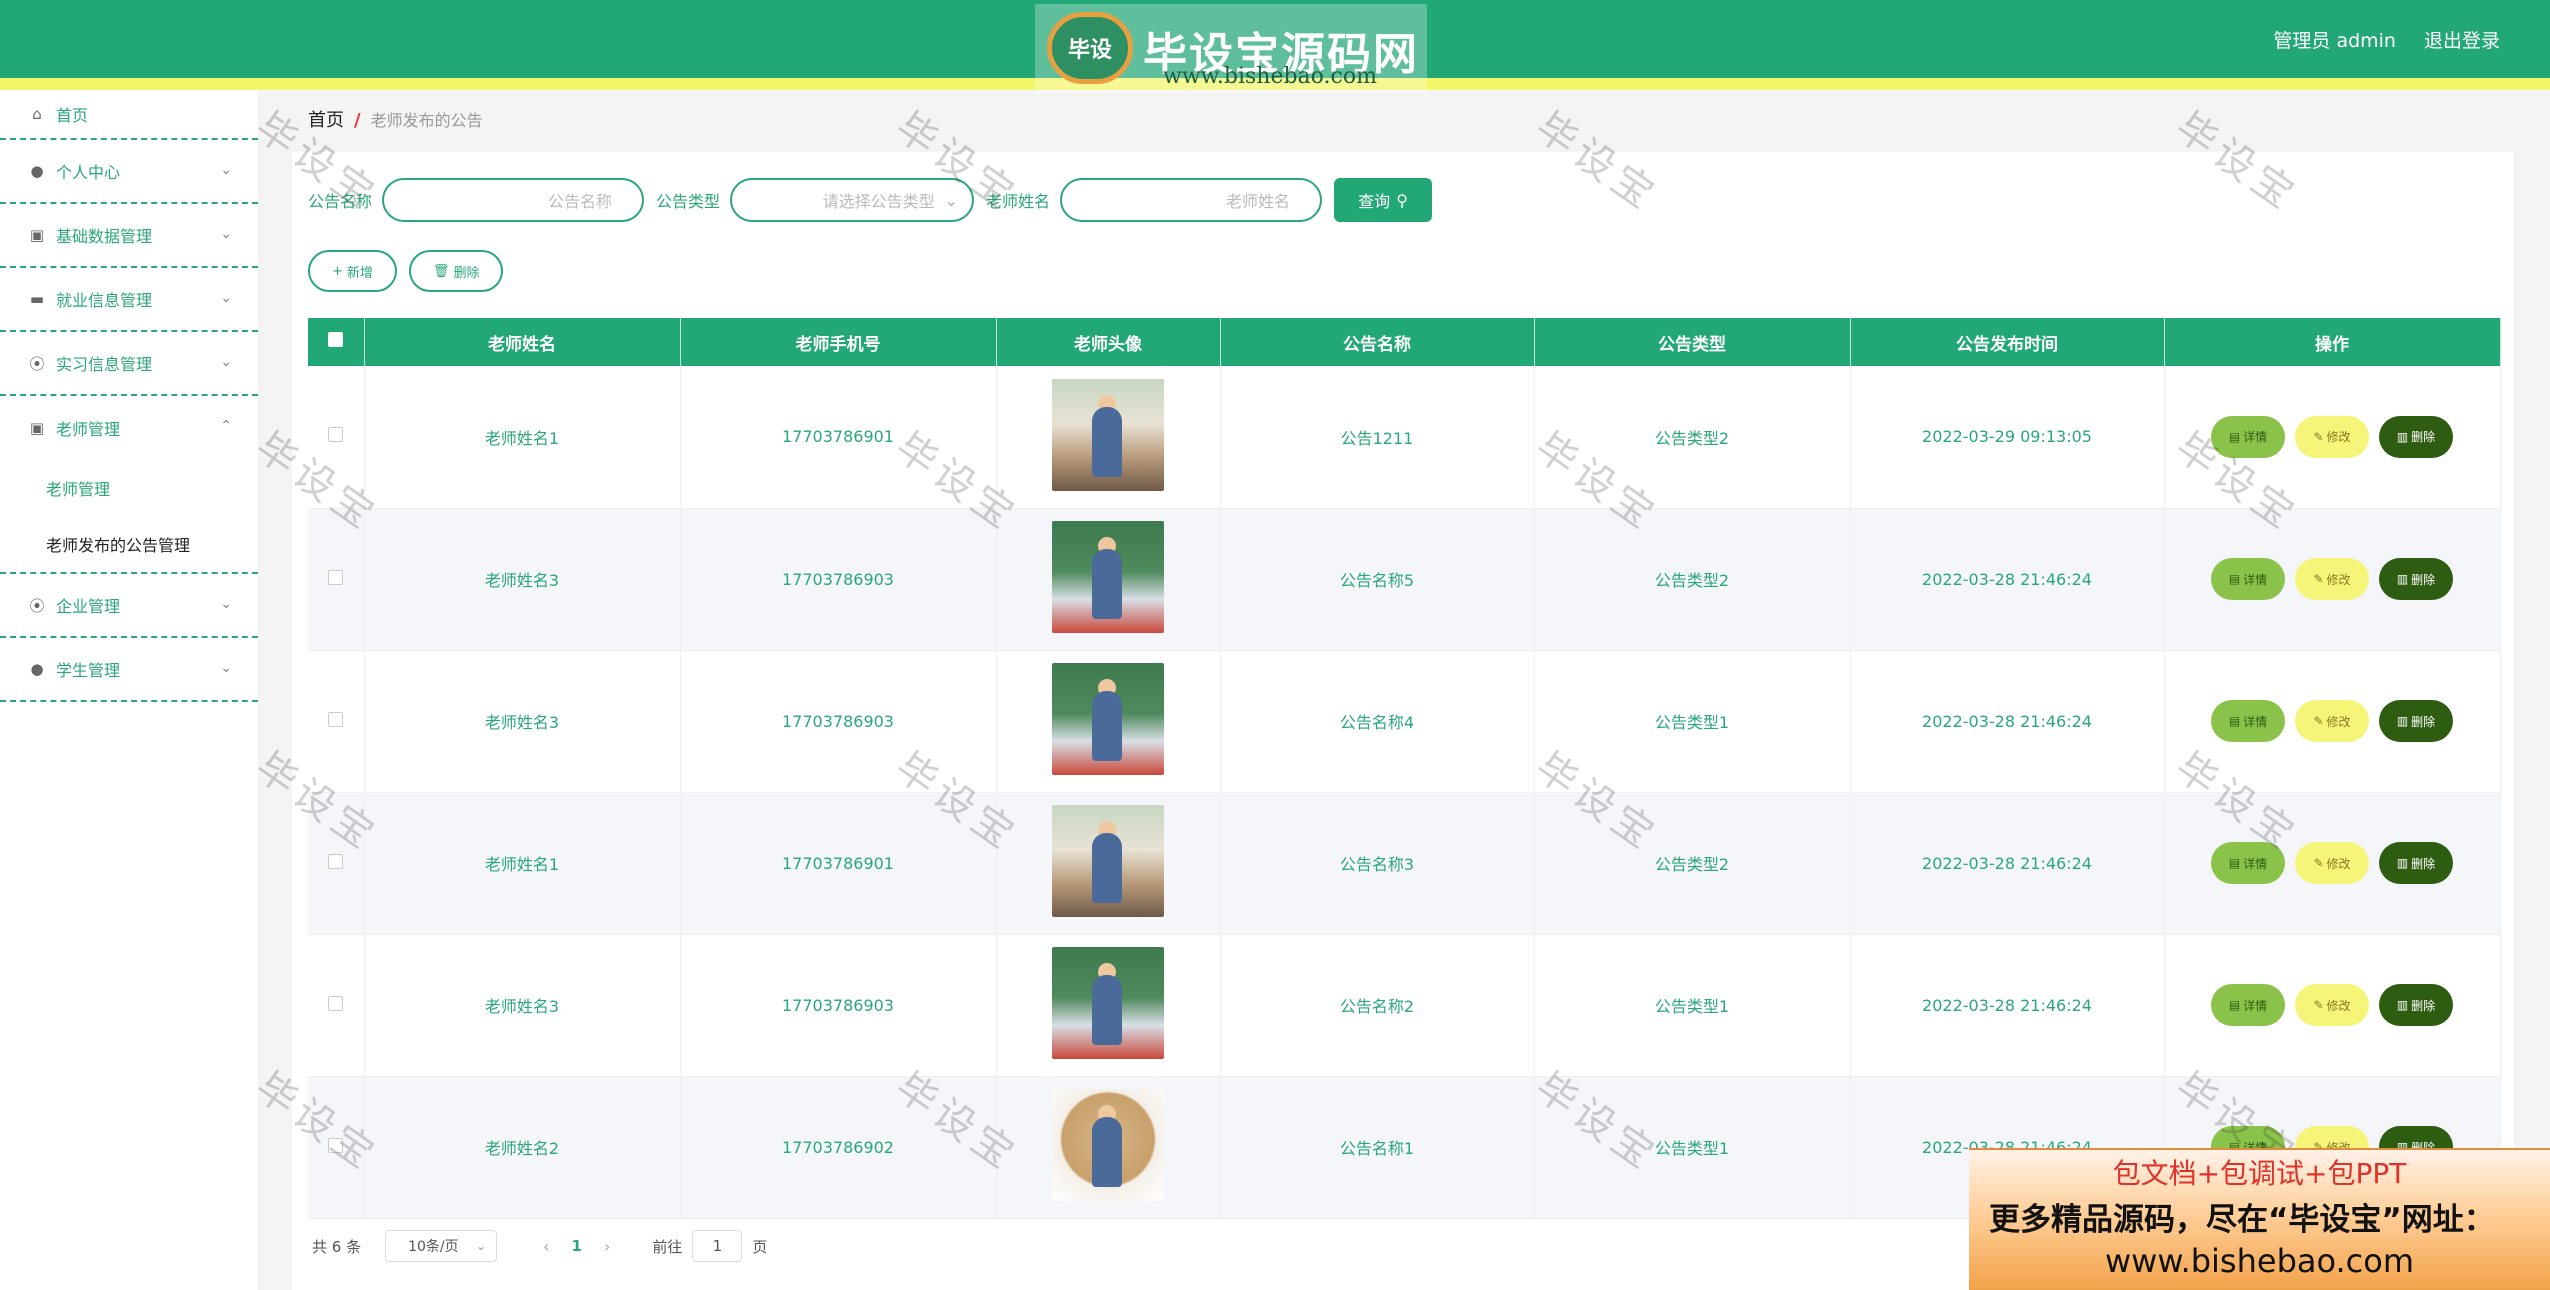 The width and height of the screenshot is (2550, 1290). Describe the element at coordinates (1374, 201) in the screenshot. I see `query-button-label: 查询` at that location.